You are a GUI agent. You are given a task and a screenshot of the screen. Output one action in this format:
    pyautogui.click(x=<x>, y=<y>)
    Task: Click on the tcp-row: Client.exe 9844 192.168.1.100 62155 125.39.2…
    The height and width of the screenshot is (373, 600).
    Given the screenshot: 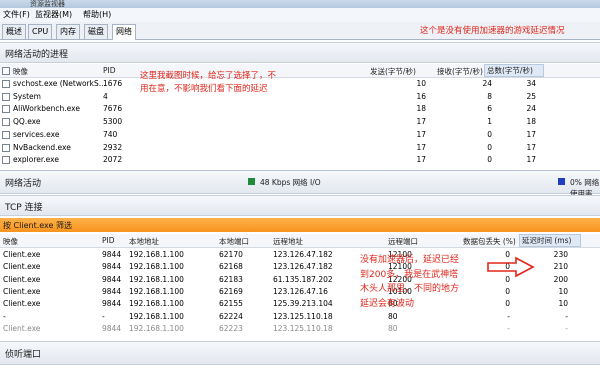 What is the action you would take?
    pyautogui.click(x=300, y=303)
    